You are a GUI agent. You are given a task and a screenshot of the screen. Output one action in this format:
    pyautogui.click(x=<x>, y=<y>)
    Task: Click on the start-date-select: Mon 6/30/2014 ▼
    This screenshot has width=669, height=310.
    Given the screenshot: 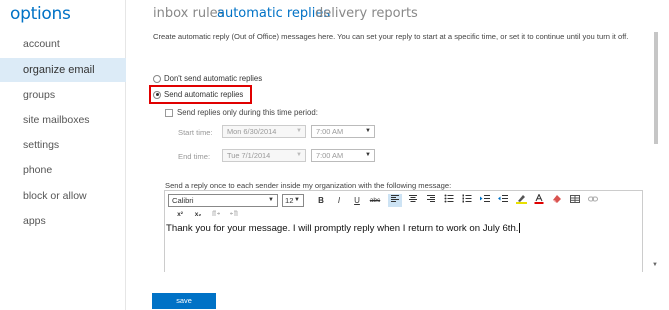 What is the action you would take?
    pyautogui.click(x=264, y=131)
    